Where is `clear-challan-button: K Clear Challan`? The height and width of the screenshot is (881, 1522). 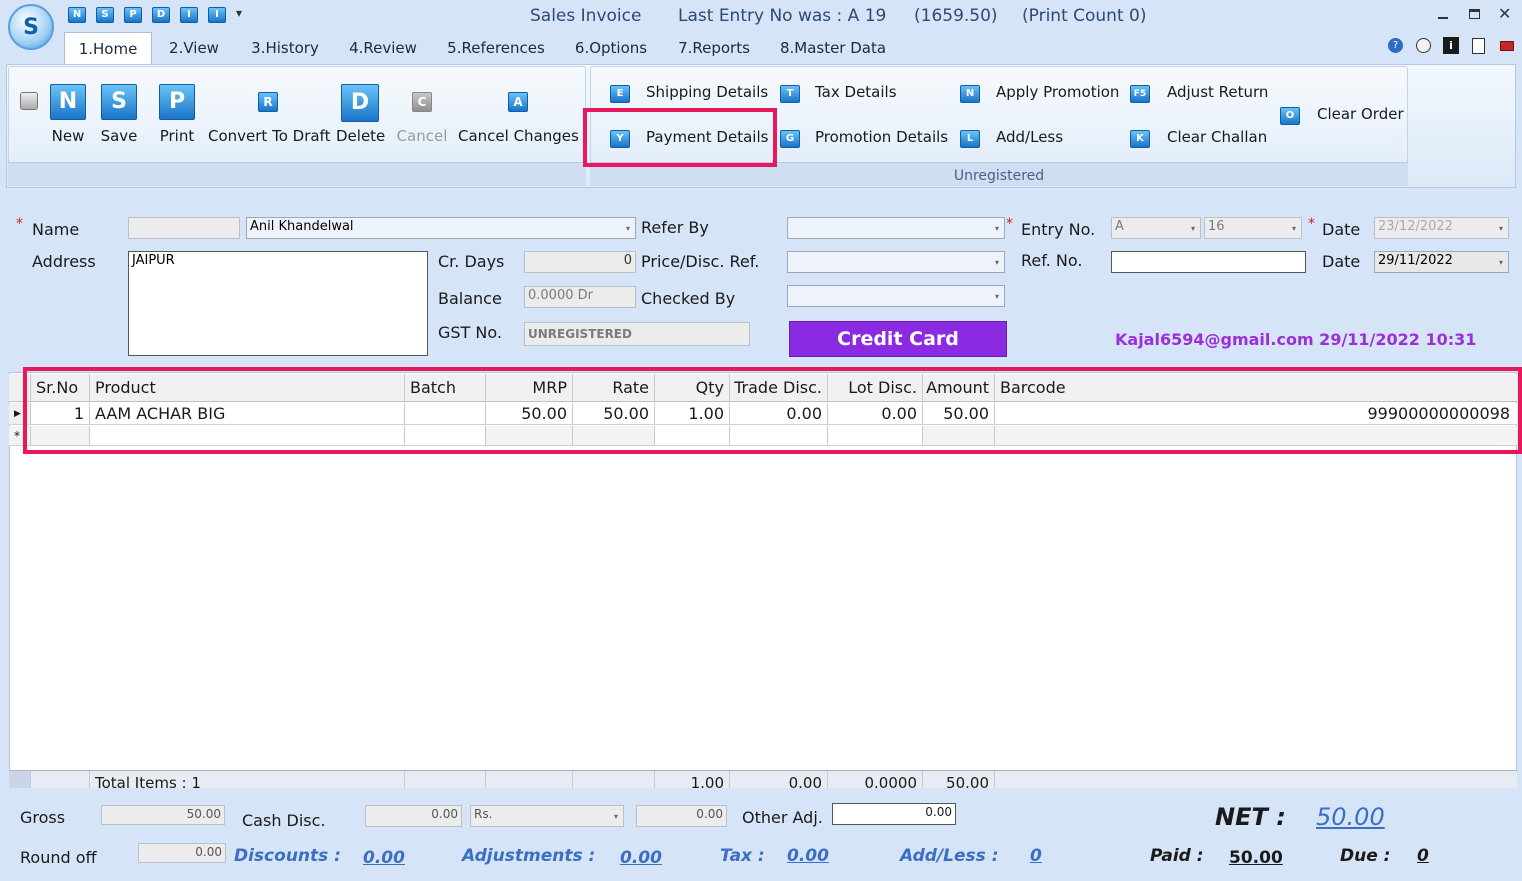 clear-challan-button: K Clear Challan is located at coordinates (1198, 139).